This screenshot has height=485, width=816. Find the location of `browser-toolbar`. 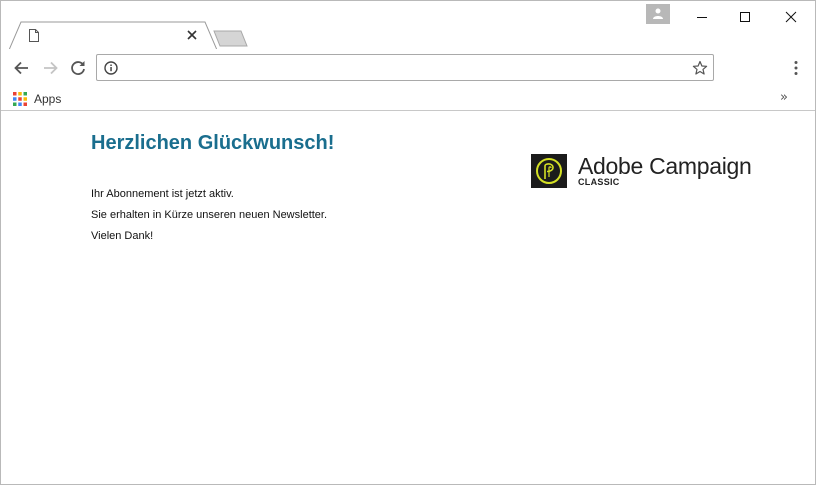

browser-toolbar is located at coordinates (408, 68).